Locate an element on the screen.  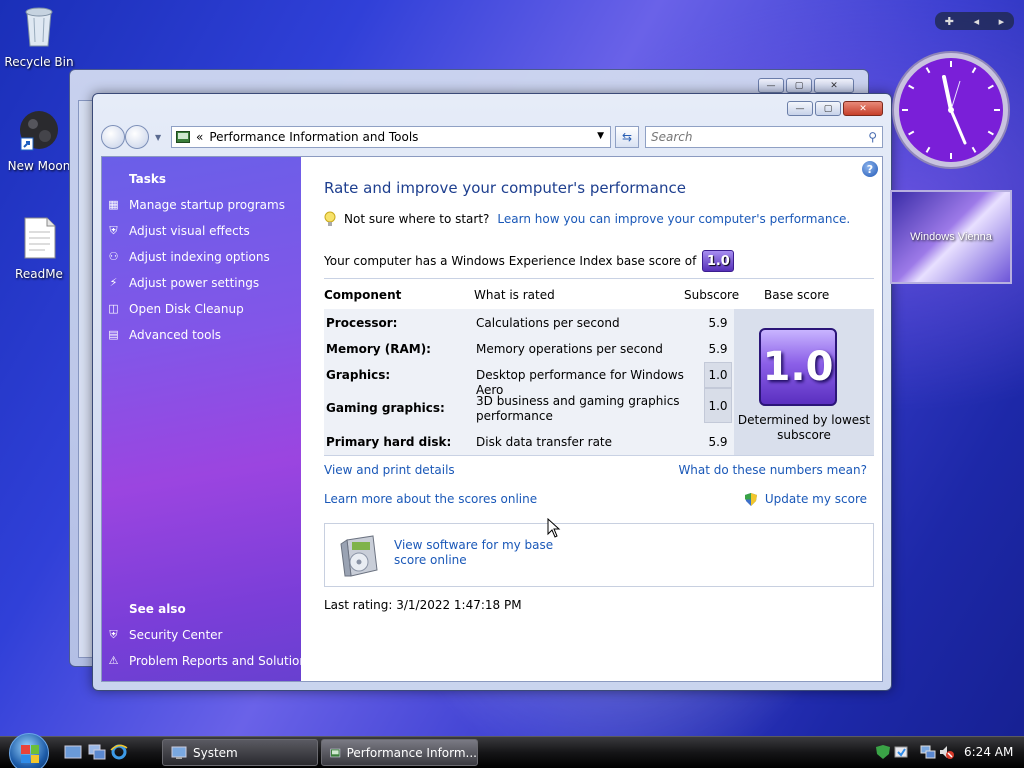
switch-windows-icon is located at coordinates (97, 752).